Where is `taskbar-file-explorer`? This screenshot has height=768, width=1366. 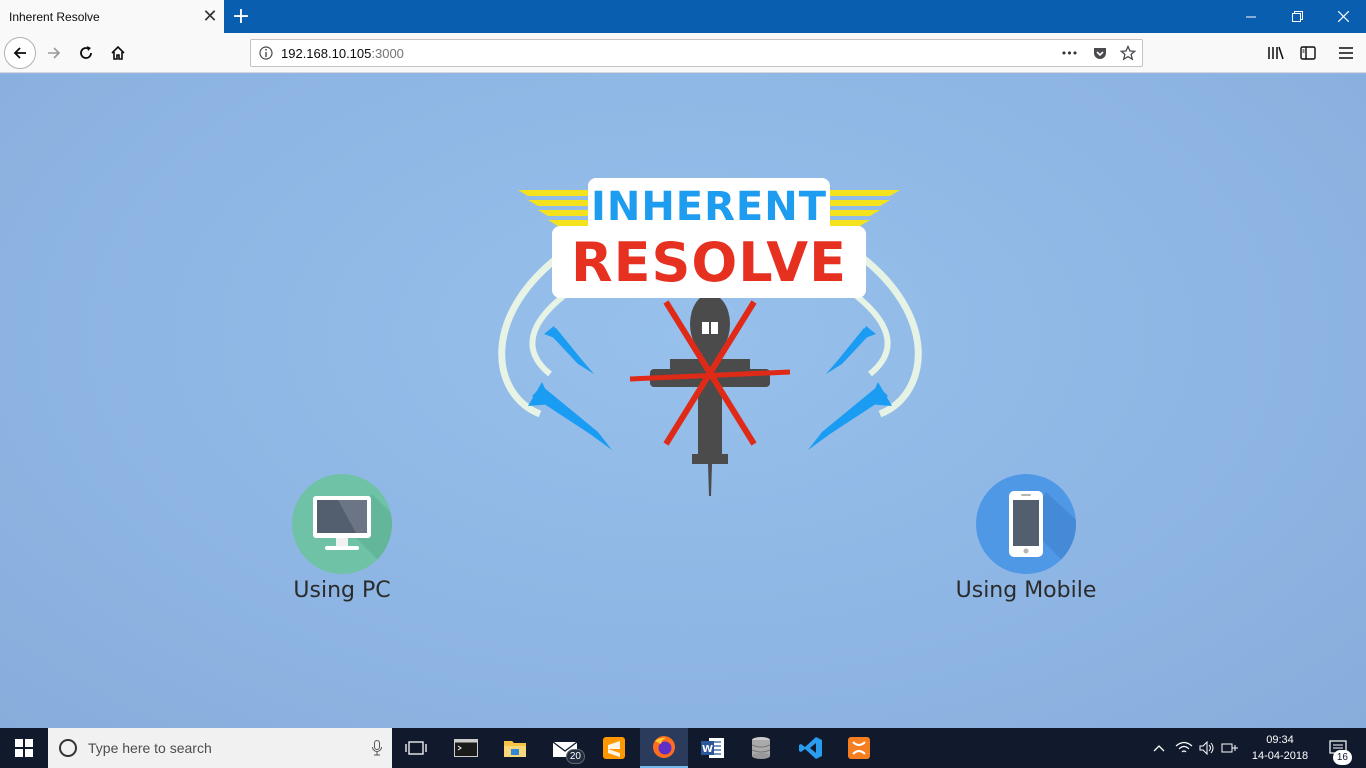 taskbar-file-explorer is located at coordinates (515, 748).